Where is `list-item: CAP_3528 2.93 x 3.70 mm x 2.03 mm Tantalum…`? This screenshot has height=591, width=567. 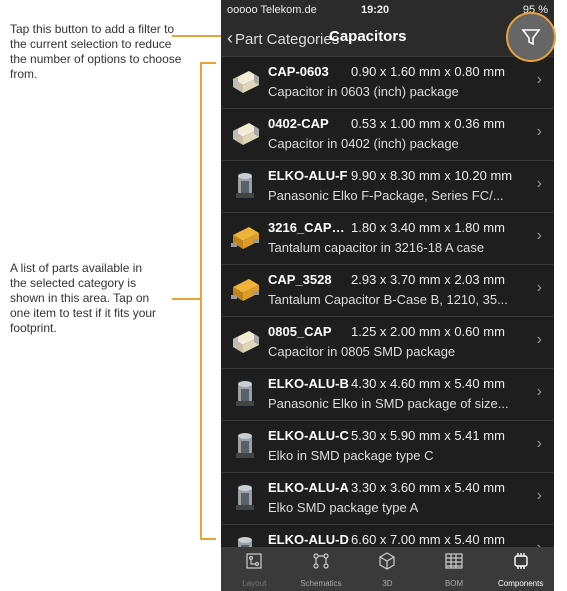 list-item: CAP_3528 2.93 x 3.70 mm x 2.03 mm Tantalum… is located at coordinates (387, 291).